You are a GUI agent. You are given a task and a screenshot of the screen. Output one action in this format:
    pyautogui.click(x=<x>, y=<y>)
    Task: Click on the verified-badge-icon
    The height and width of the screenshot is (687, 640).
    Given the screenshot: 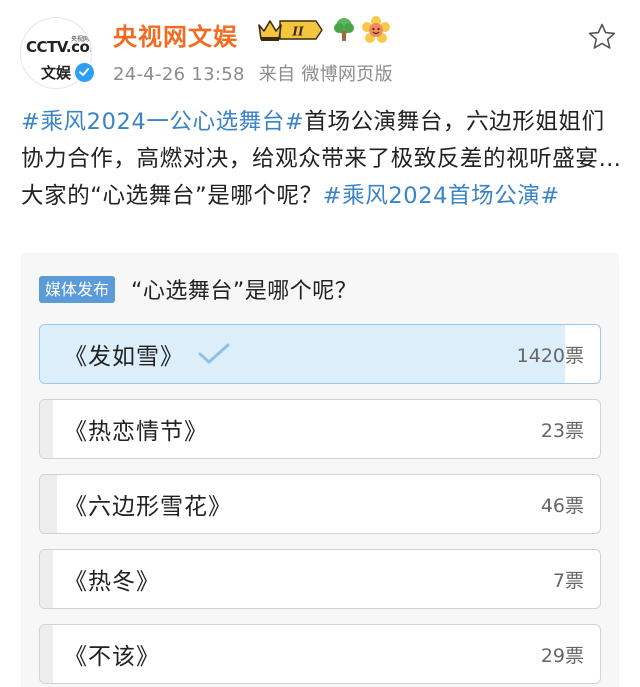 What is the action you would take?
    pyautogui.click(x=84, y=72)
    